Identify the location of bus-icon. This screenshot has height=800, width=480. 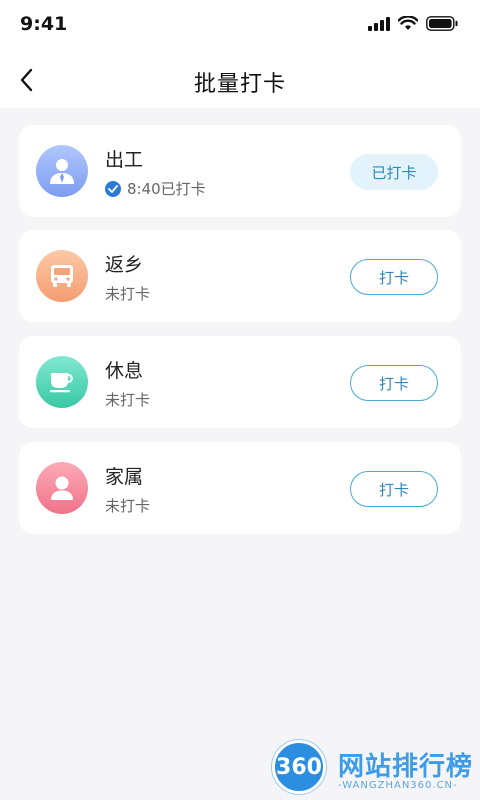
(62, 276).